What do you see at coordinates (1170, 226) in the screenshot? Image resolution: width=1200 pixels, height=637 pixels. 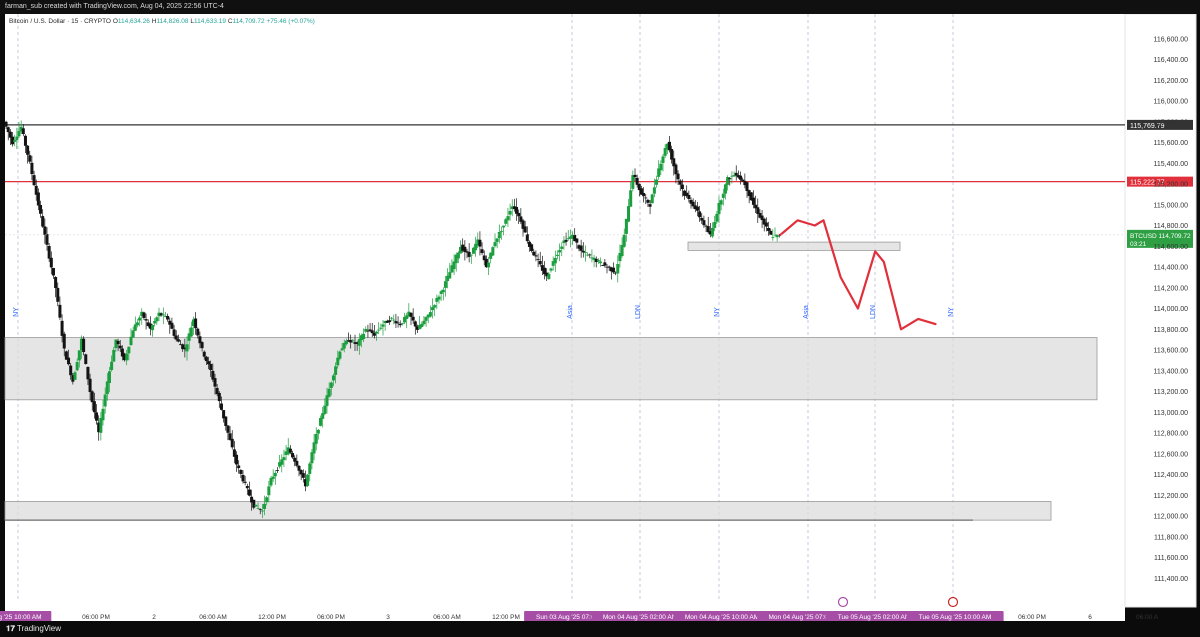 I see `y-tick-label: 114,800.00` at bounding box center [1170, 226].